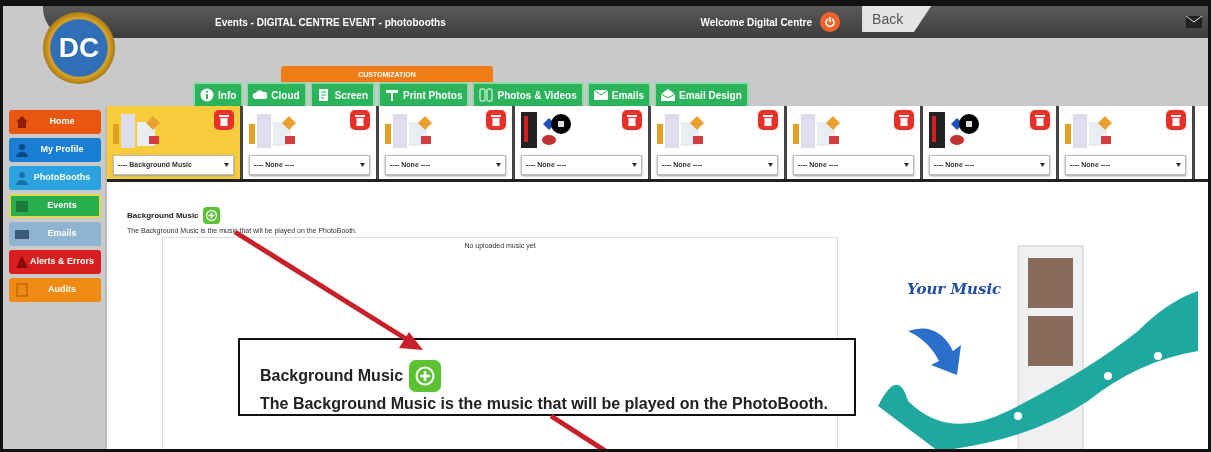  What do you see at coordinates (22, 122) in the screenshot?
I see `house-icon` at bounding box center [22, 122].